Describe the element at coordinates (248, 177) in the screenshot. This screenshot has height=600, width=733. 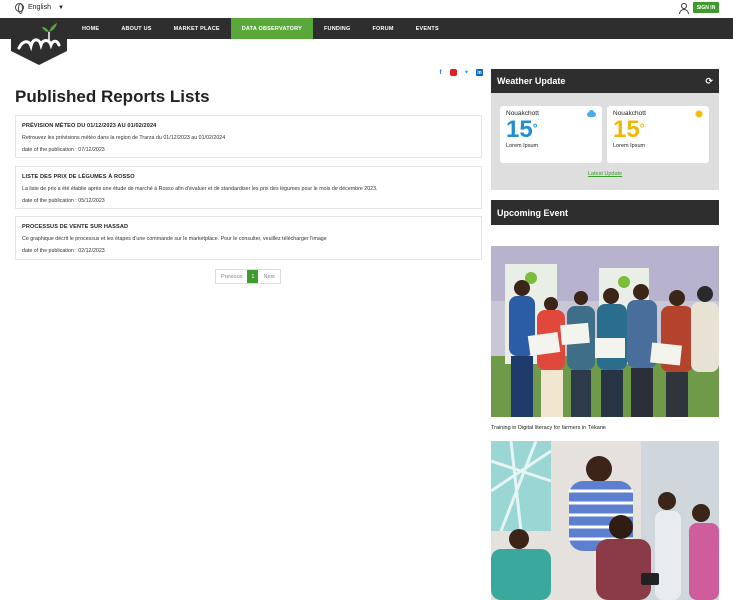
I see `report-title: LISTE DES PRIX DE LÉGUMES À ROSSO` at that location.